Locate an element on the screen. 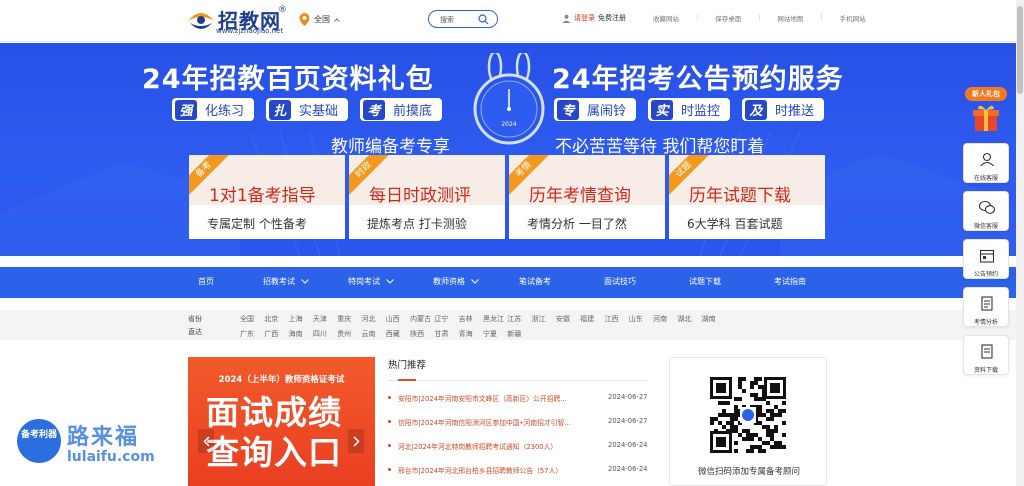 Image resolution: width=1024 pixels, height=486 pixels. page-scrollbar is located at coordinates (1020, 243).